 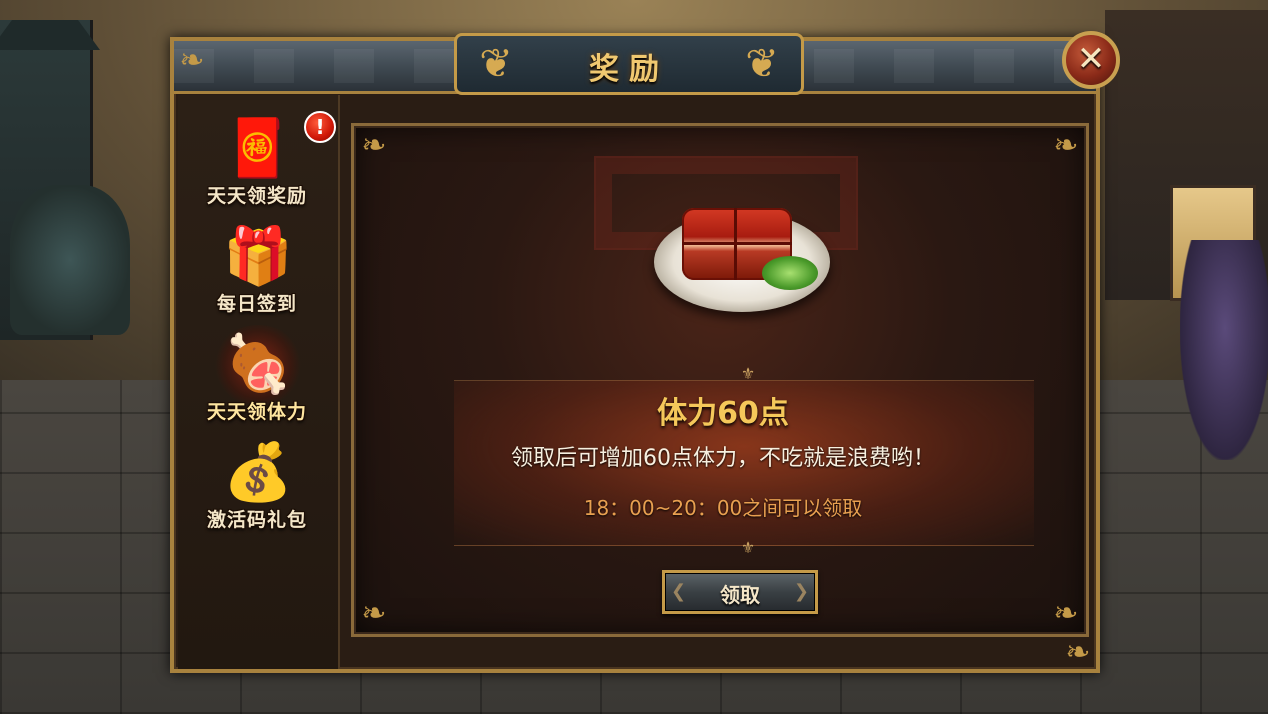 I want to click on braised-pork-icon: 🍖, so click(x=258, y=365).